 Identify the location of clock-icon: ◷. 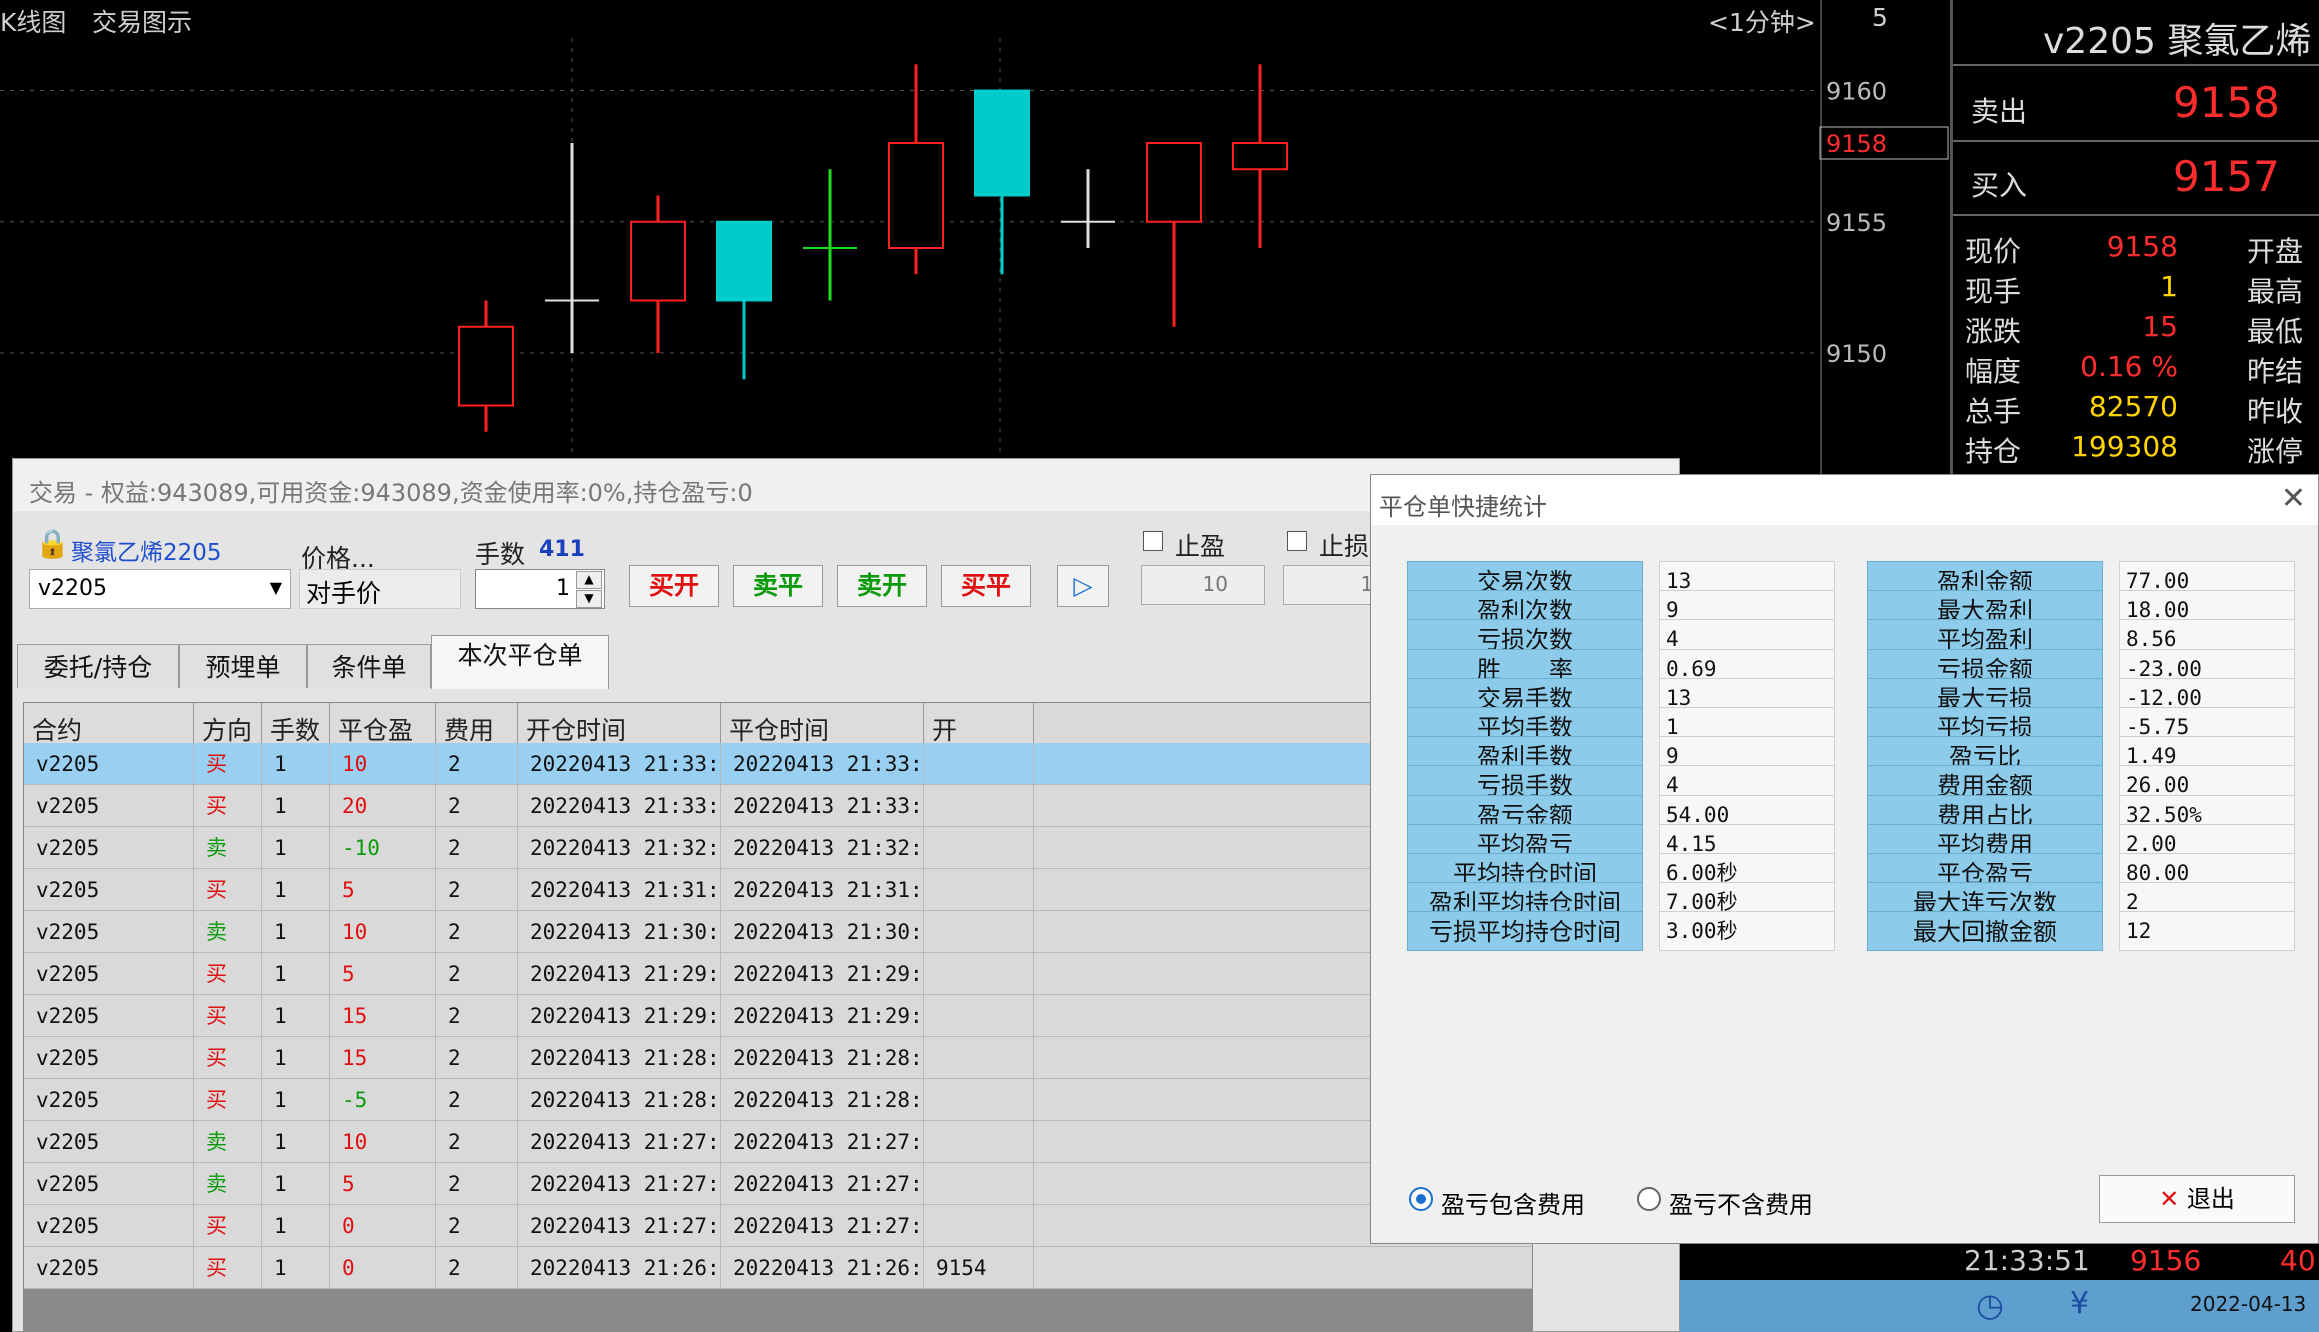
(1990, 1305).